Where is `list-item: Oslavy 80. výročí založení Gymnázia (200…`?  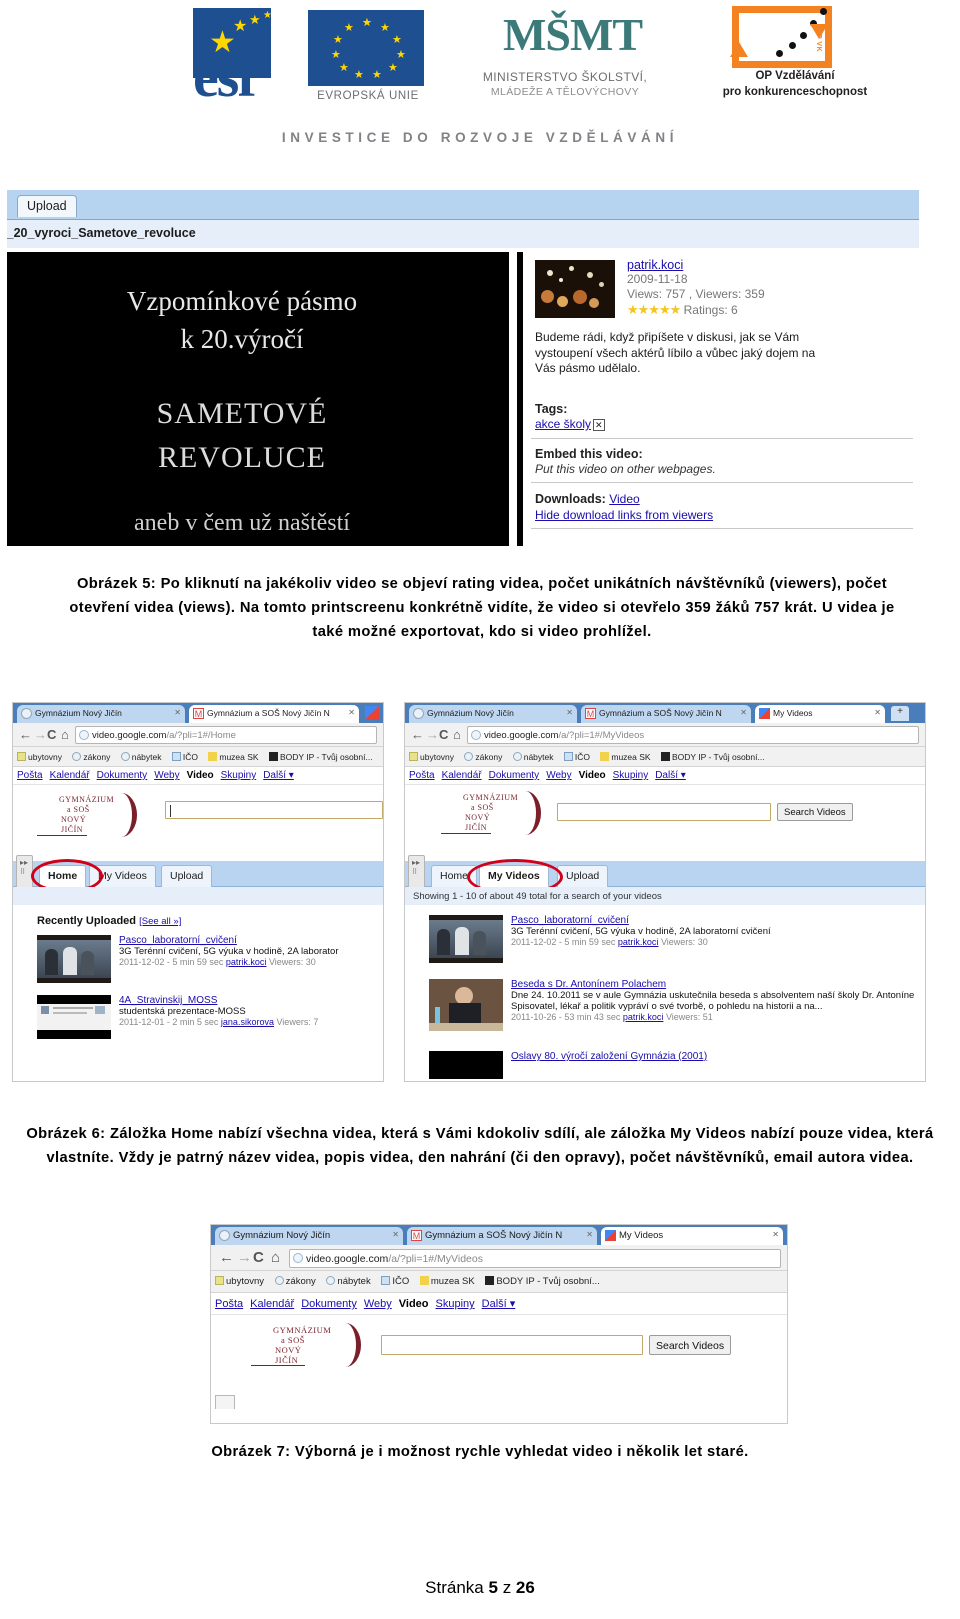
list-item: Oslavy 80. výročí založení Gymnázia (200… is located at coordinates (674, 1066).